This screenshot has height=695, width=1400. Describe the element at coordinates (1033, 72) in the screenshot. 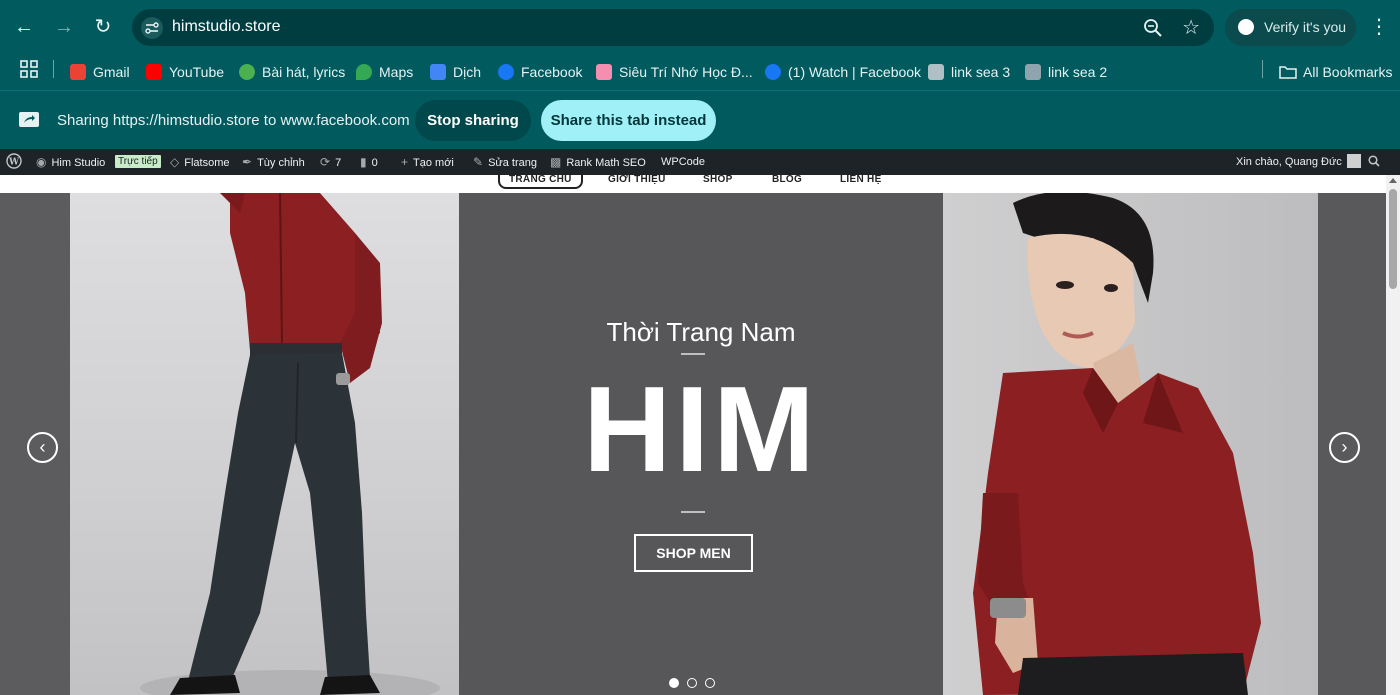

I see `page-icon` at that location.